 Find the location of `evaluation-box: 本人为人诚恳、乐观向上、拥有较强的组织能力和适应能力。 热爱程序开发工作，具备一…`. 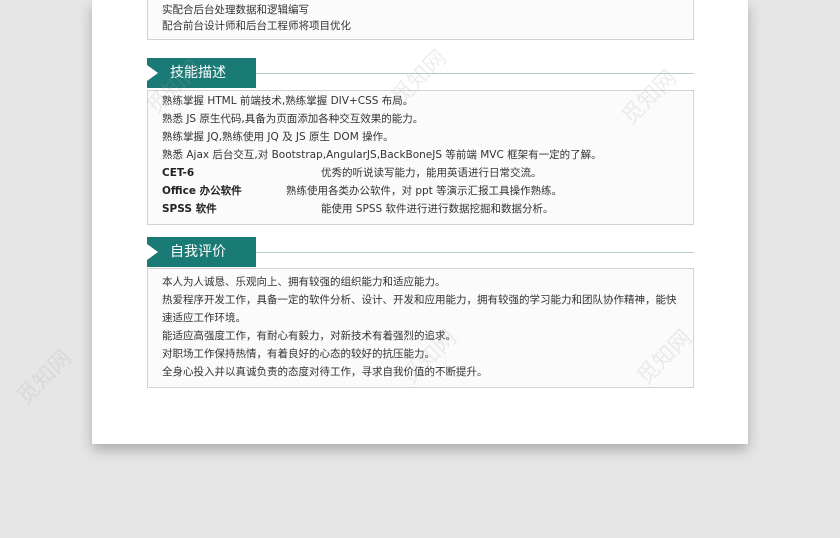

evaluation-box: 本人为人诚恳、乐观向上、拥有较强的组织能力和适应能力。 热爱程序开发工作，具备一… is located at coordinates (420, 328).